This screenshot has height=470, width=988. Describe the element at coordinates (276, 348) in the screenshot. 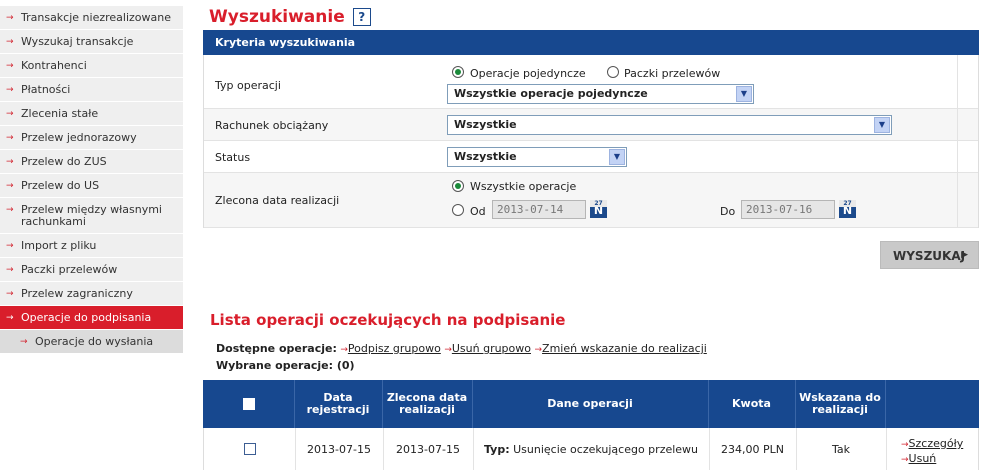

I see `available-operations-label: Dostępne operacje:` at that location.